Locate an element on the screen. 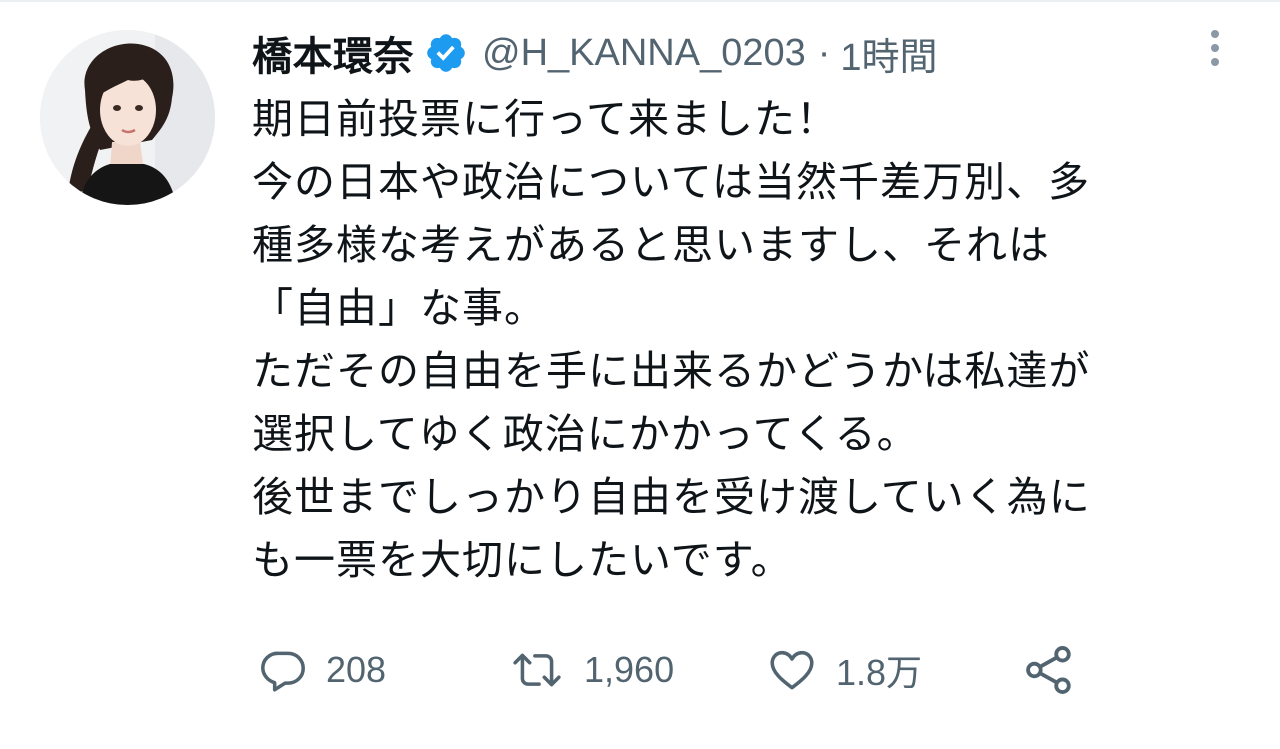 The width and height of the screenshot is (1280, 749). tweet-actions: 208 1,960 1.8万 is located at coordinates (702, 670).